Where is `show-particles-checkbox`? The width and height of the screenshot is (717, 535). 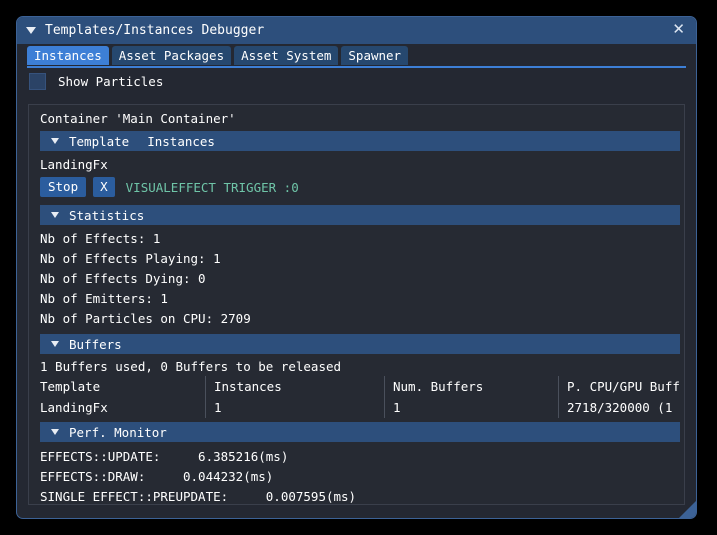
show-particles-checkbox is located at coordinates (37, 81).